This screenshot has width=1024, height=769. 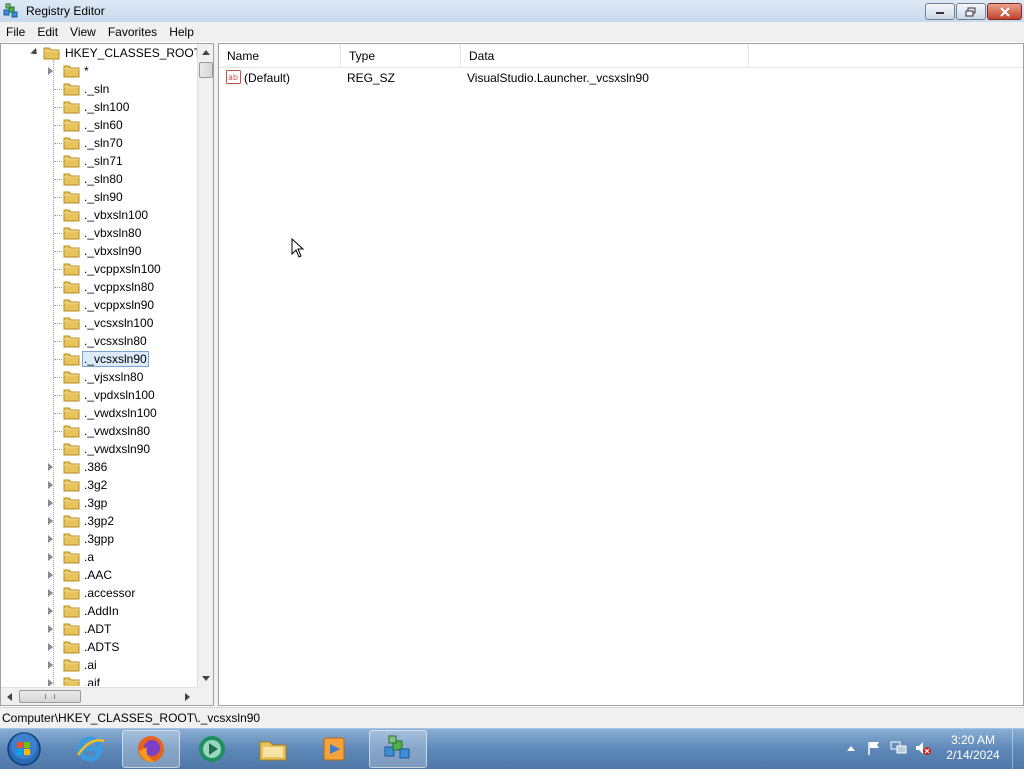 What do you see at coordinates (99, 251) in the screenshot?
I see `tree-item: ._vbxsln90` at bounding box center [99, 251].